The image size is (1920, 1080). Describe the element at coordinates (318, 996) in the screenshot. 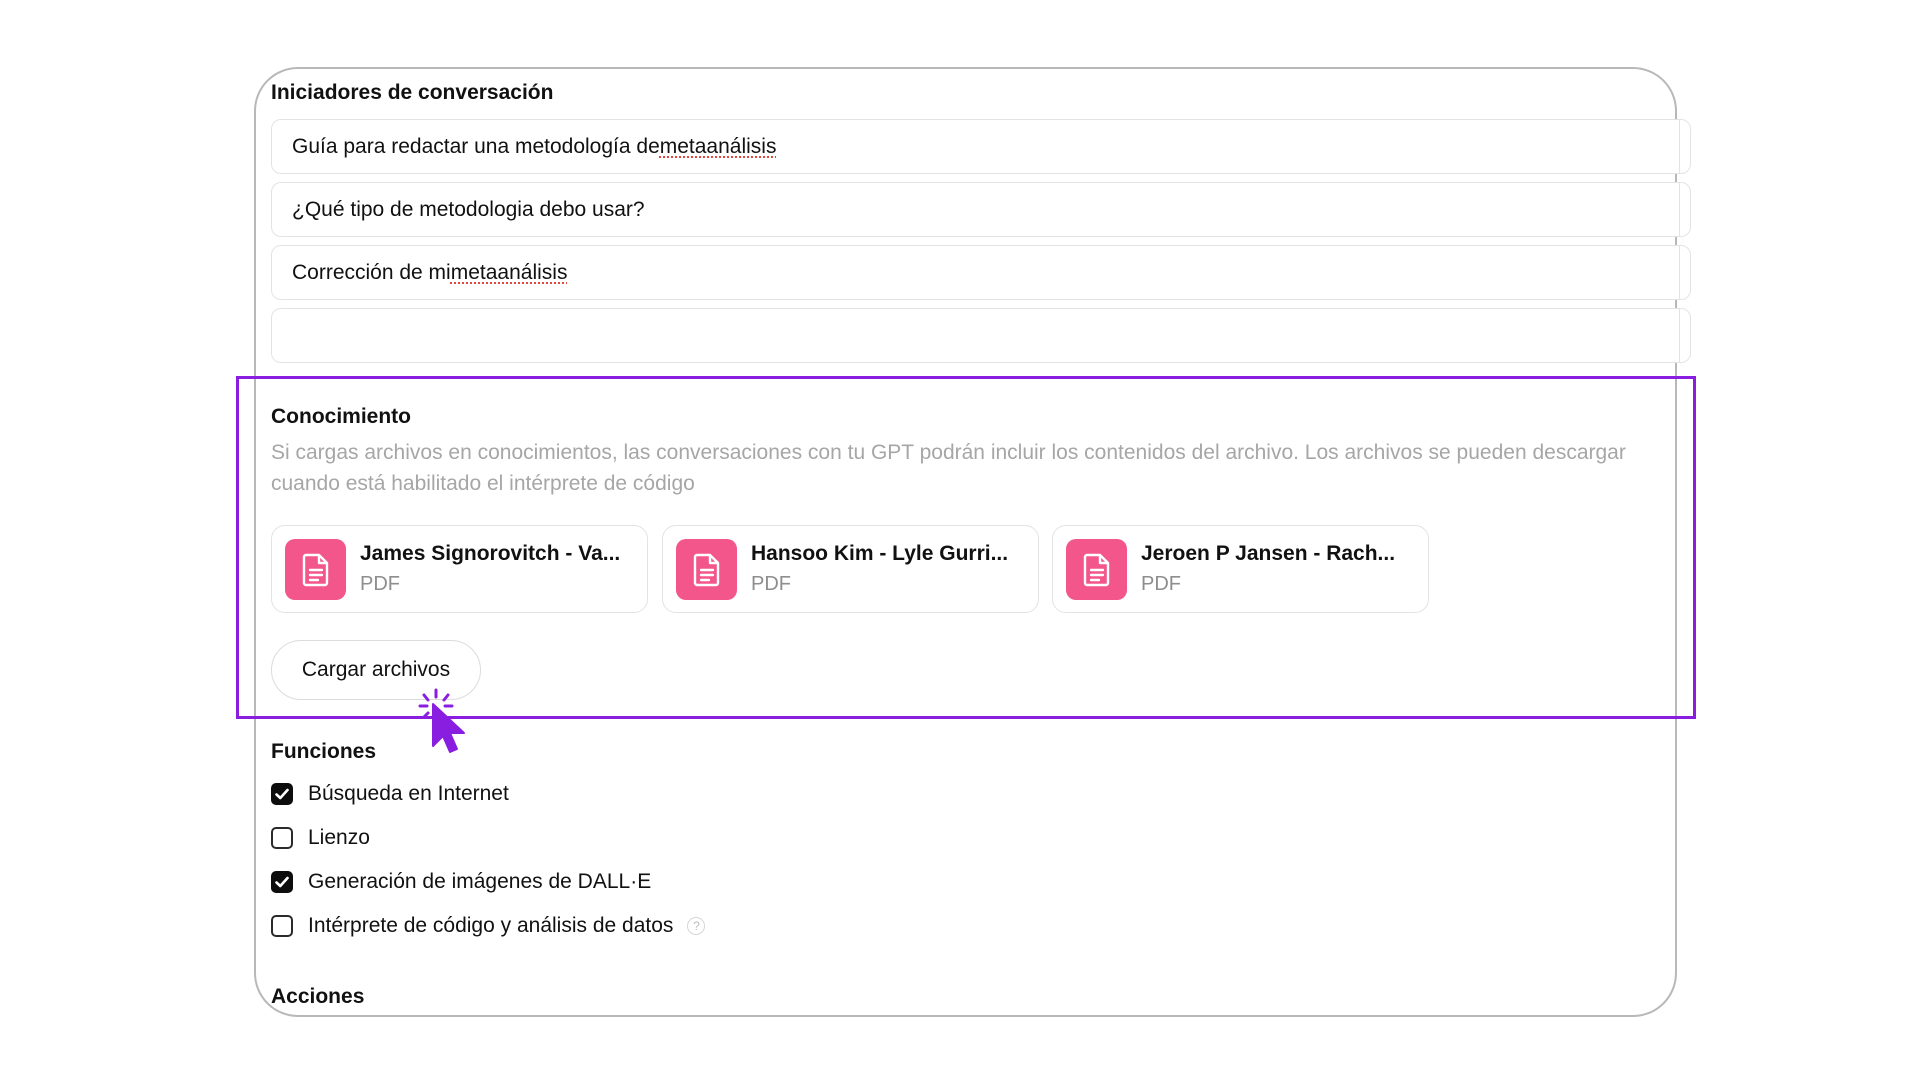

I see `actions-title: Acciones` at that location.